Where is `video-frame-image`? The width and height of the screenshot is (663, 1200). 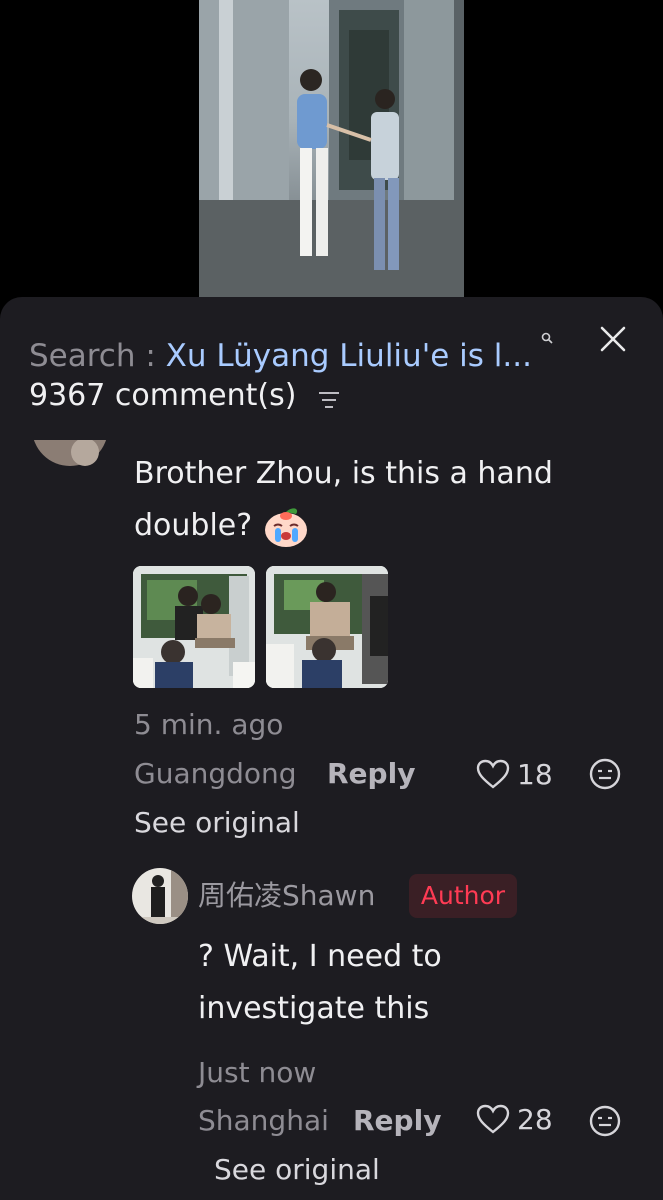 video-frame-image is located at coordinates (331, 148).